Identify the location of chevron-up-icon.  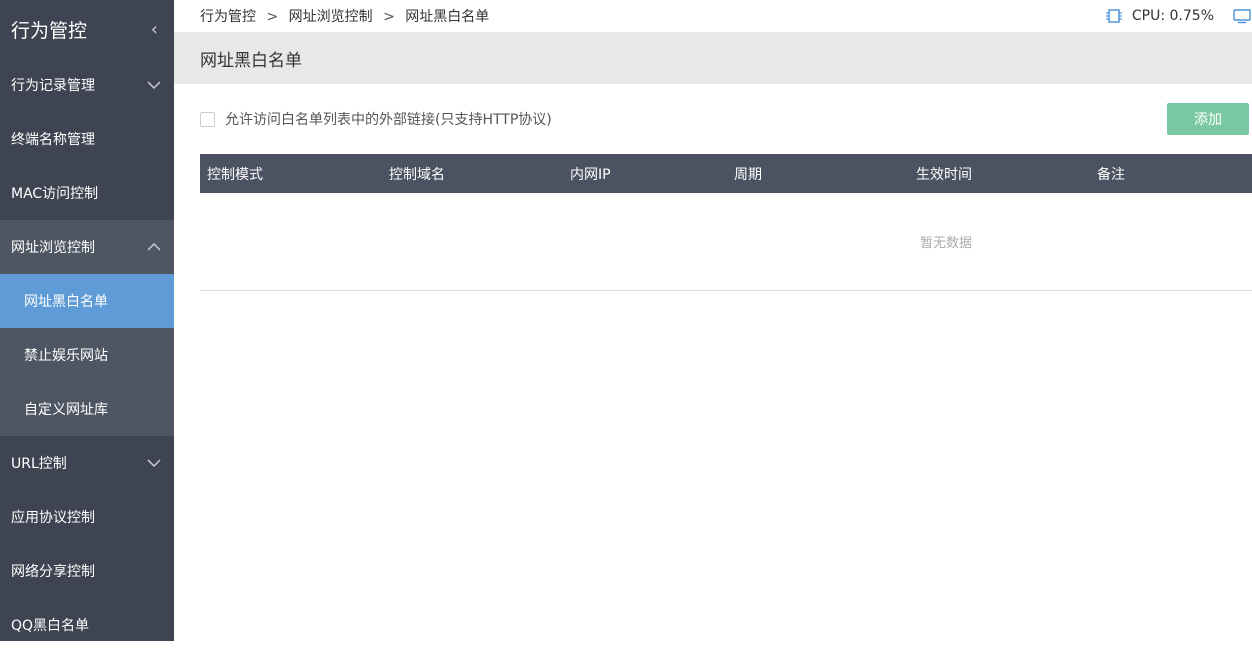
(154, 247).